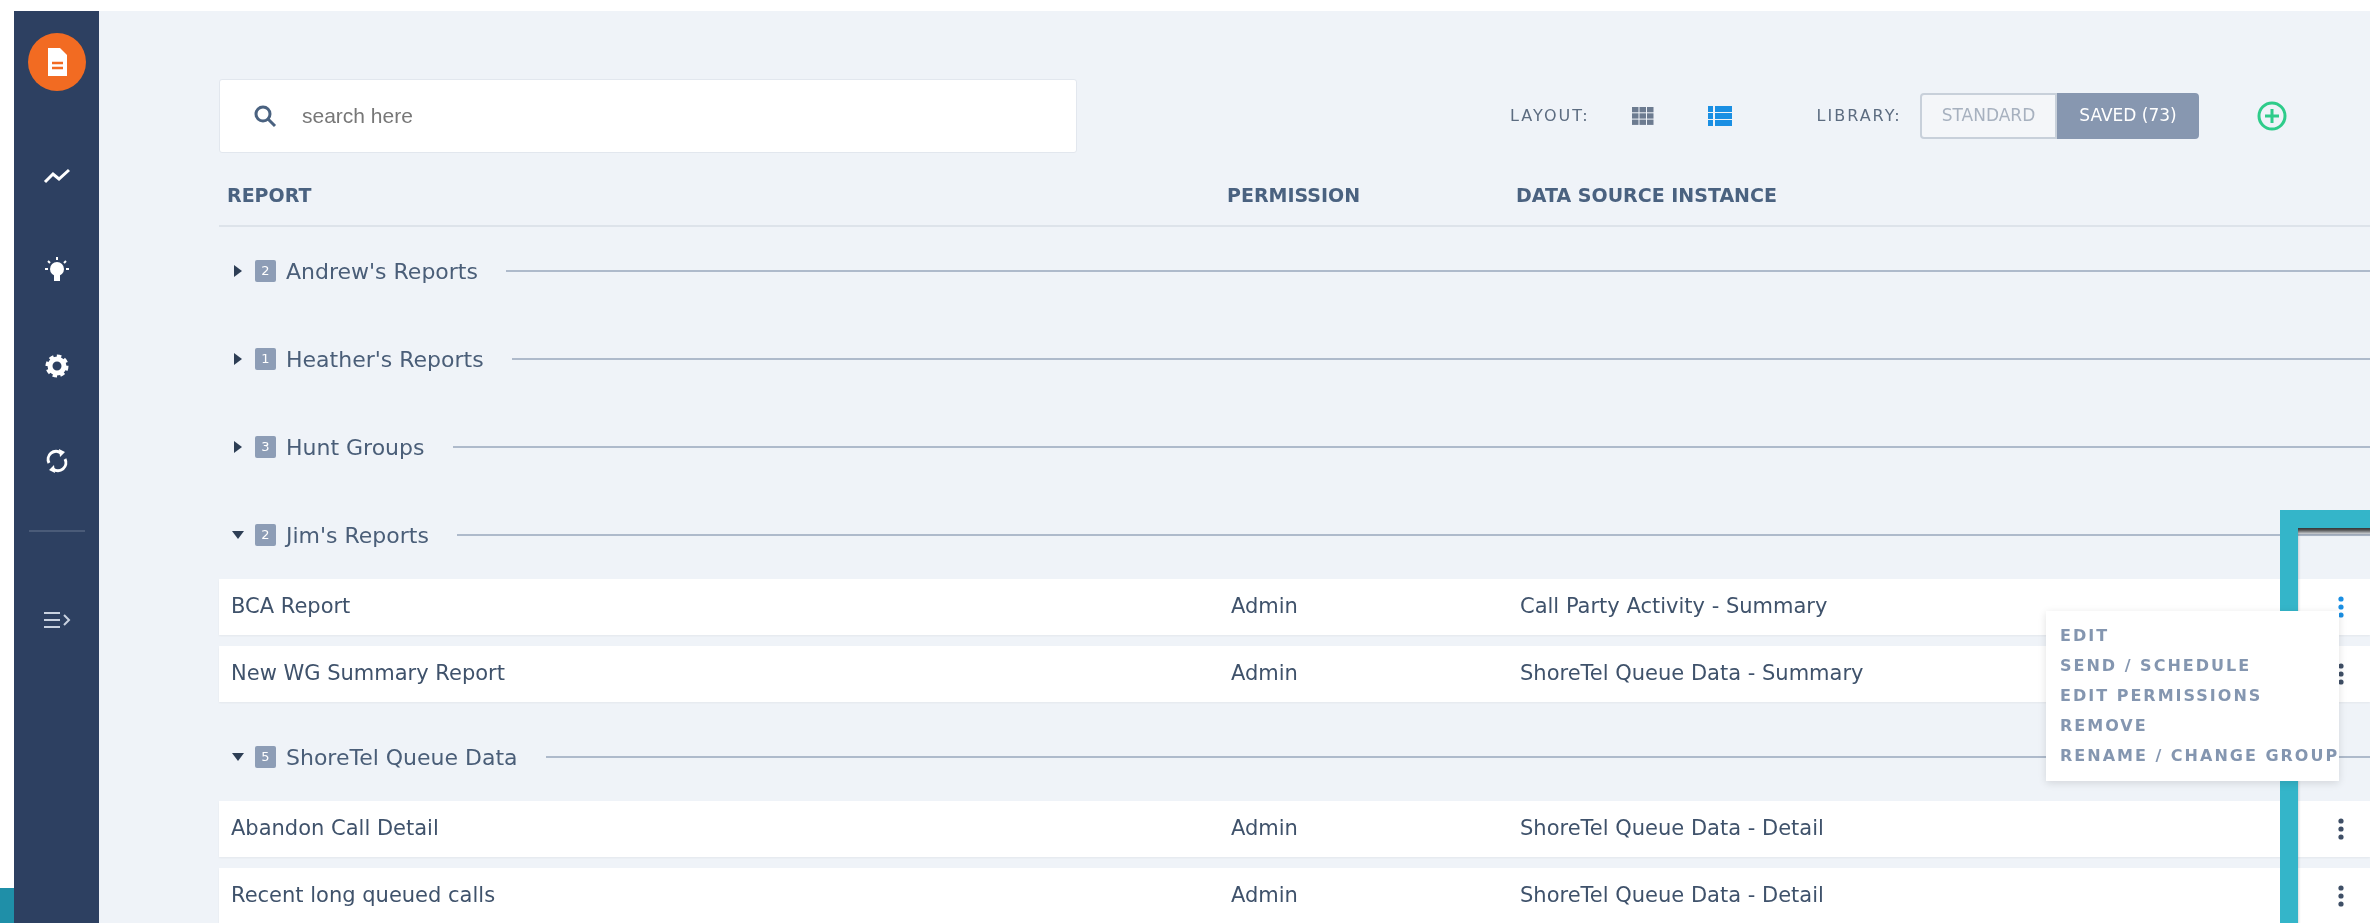  What do you see at coordinates (1859, 116) in the screenshot?
I see `library-label: LIBRARY:` at bounding box center [1859, 116].